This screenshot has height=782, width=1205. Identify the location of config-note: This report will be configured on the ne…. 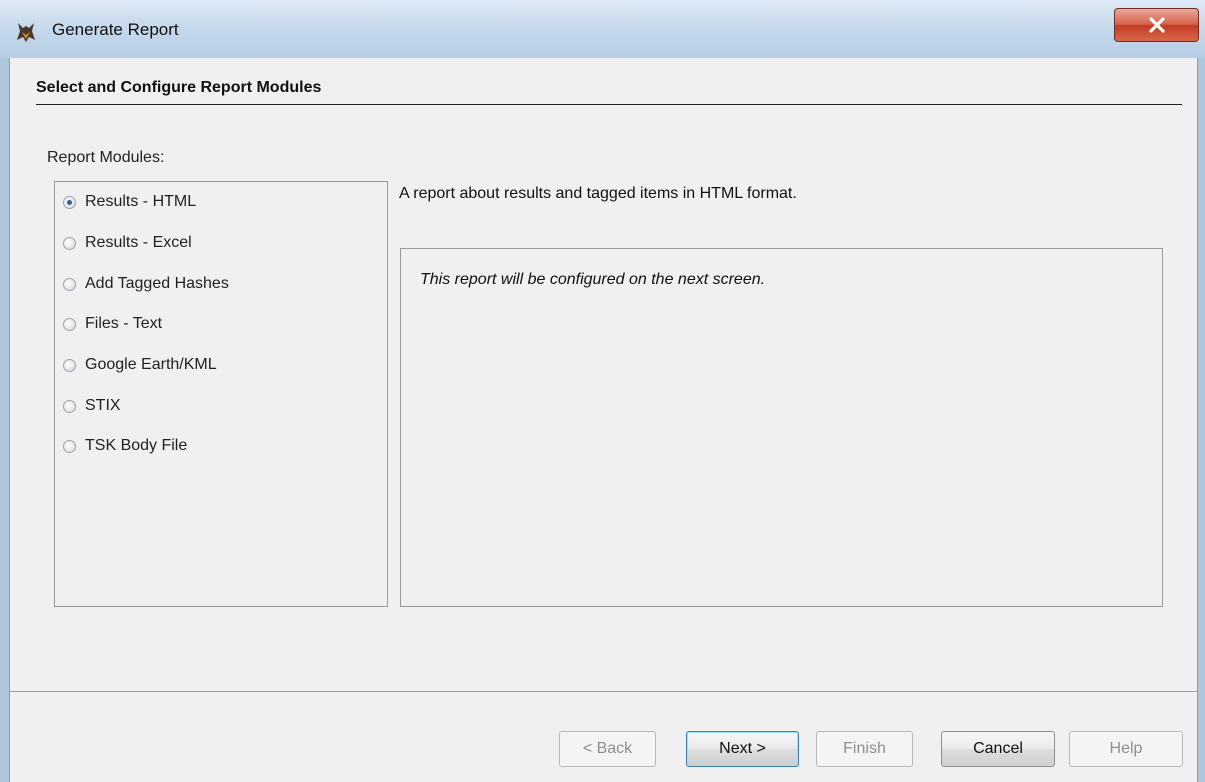
(593, 279).